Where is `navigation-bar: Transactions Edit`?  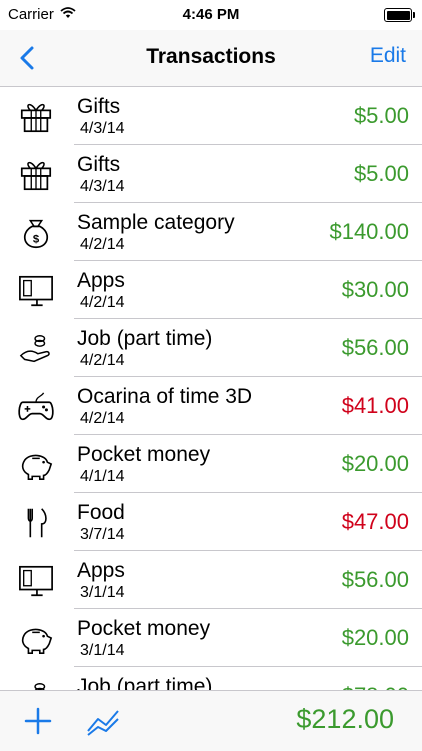 navigation-bar: Transactions Edit is located at coordinates (211, 58).